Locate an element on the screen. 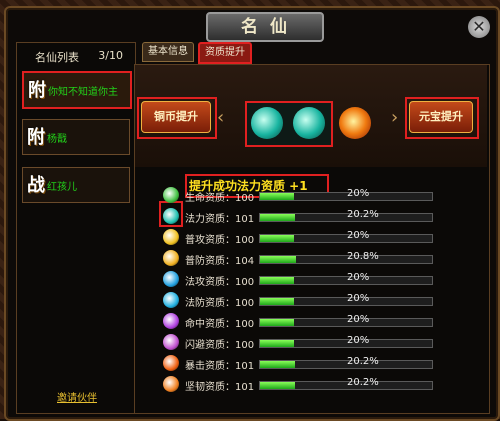 The width and height of the screenshot is (500, 421). copper-upgrade-button: 铜币提升 is located at coordinates (176, 117).